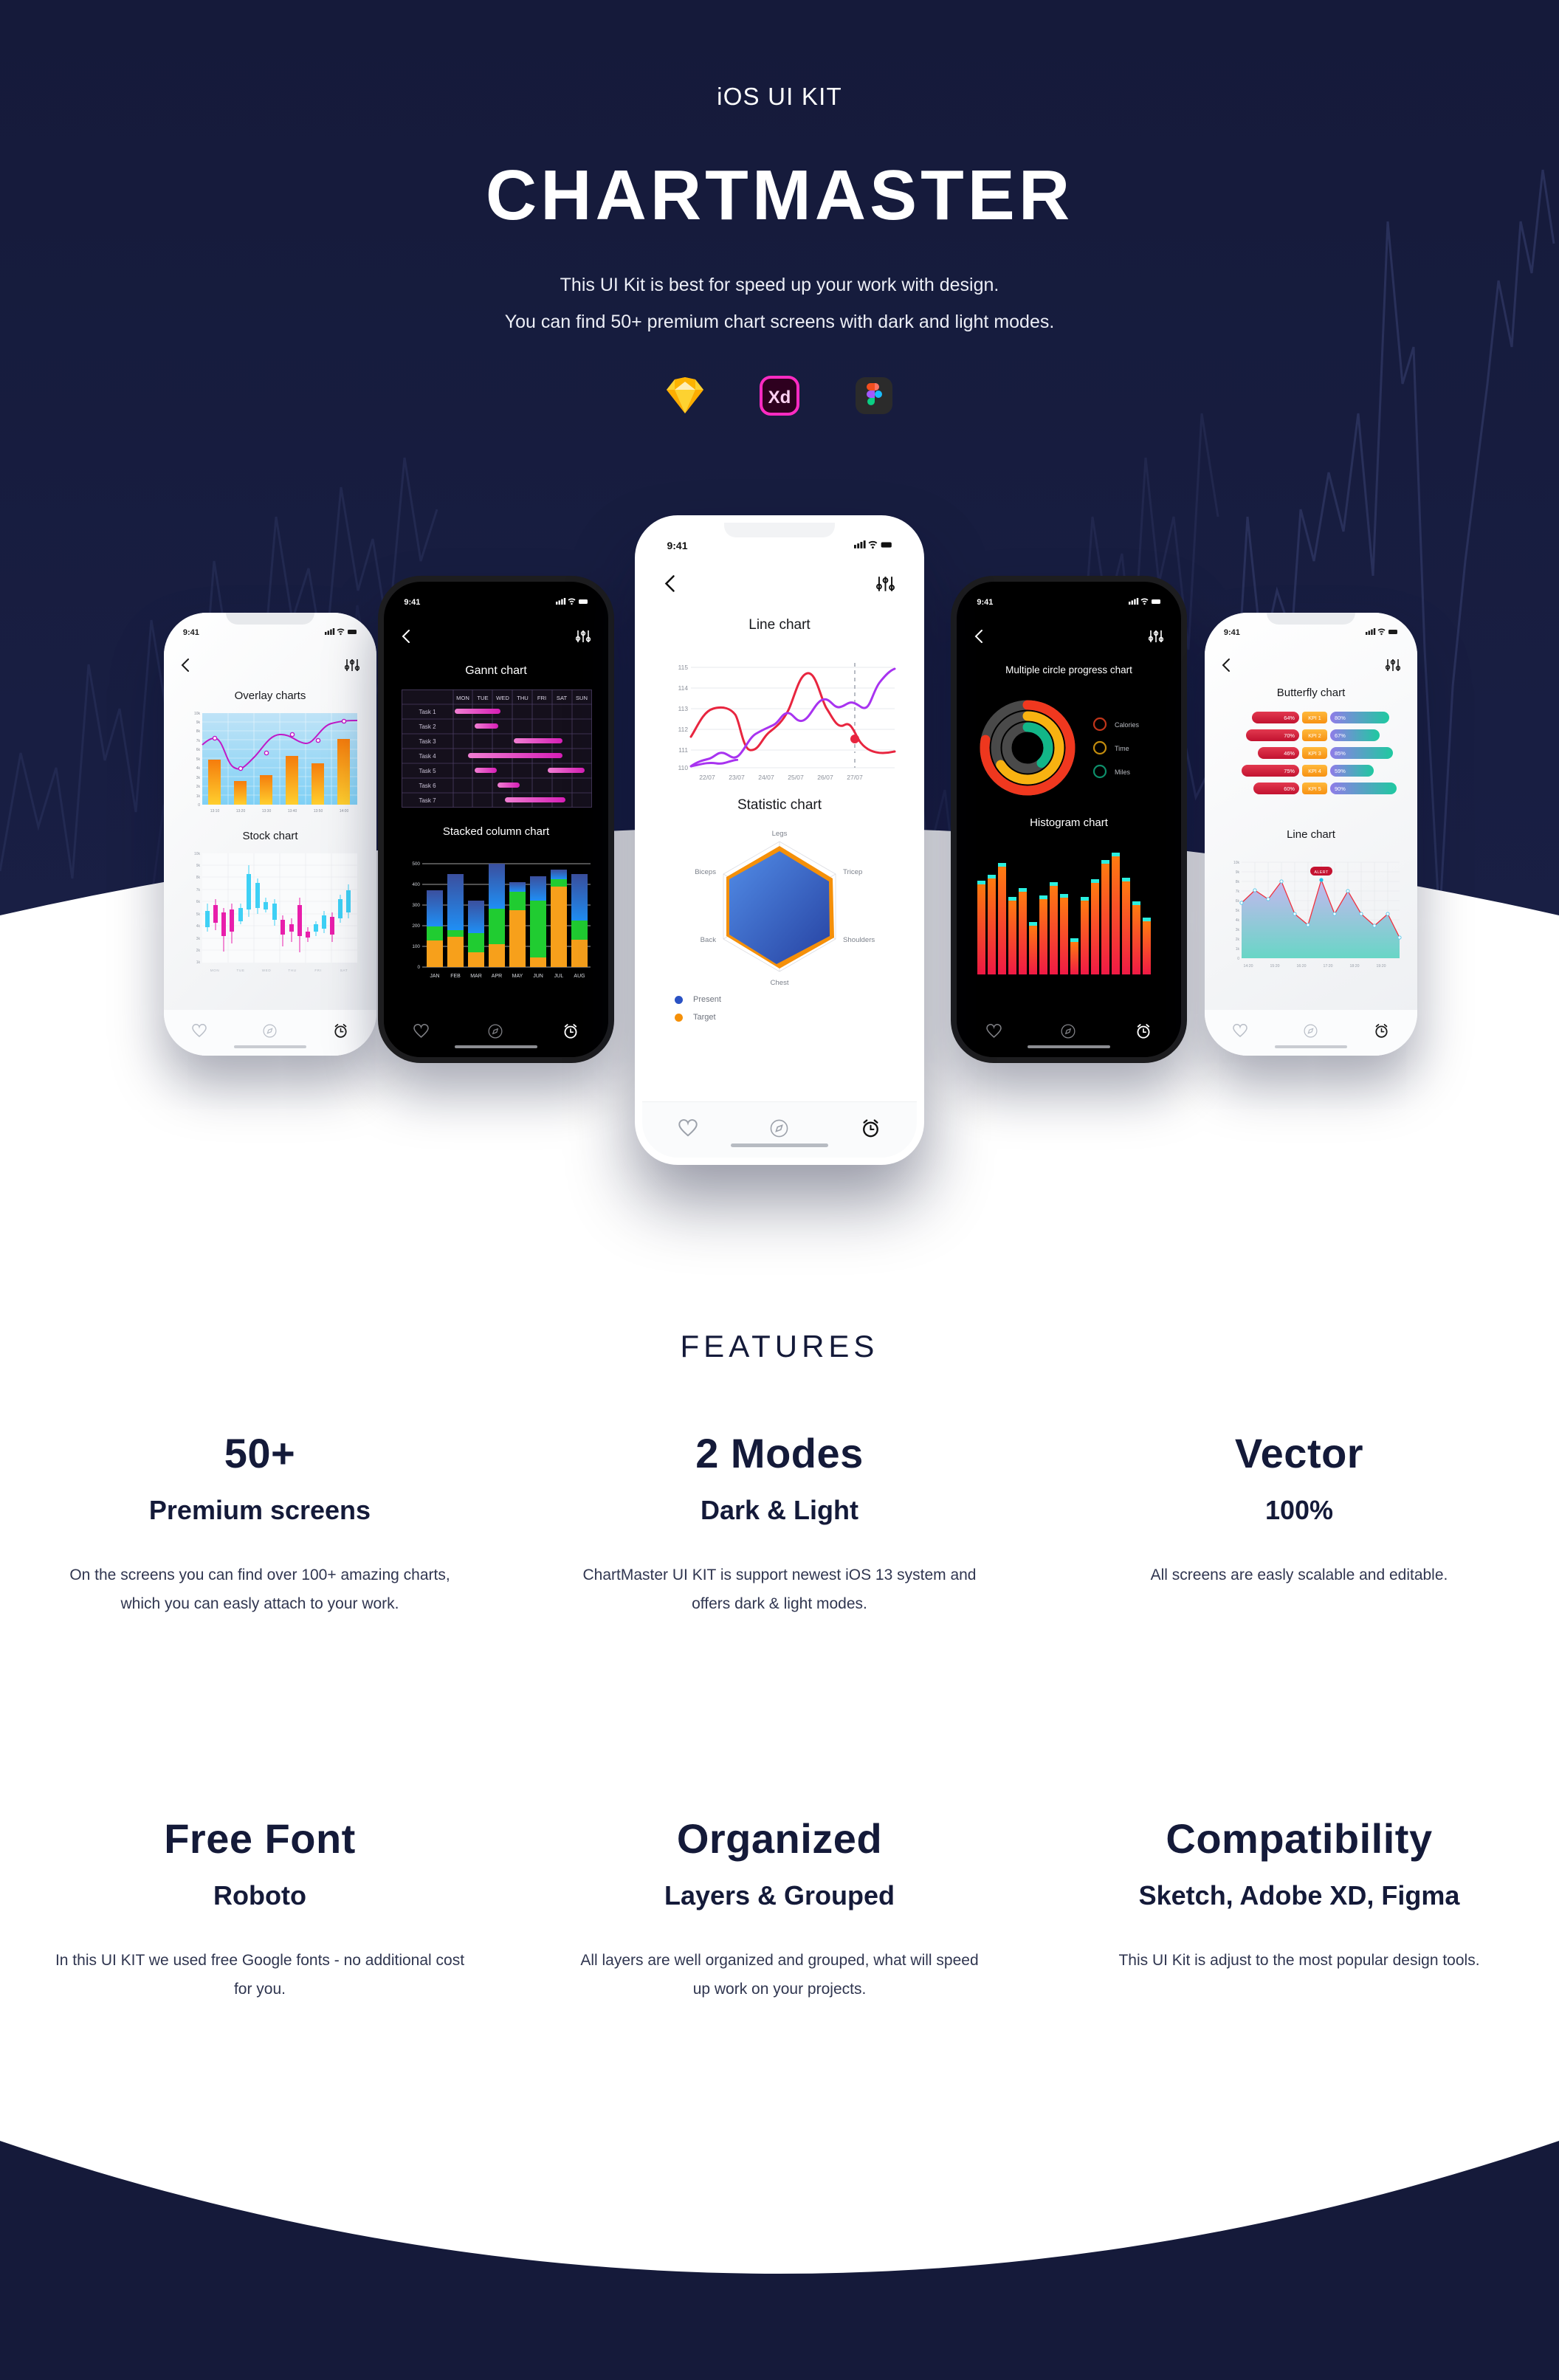 This screenshot has height=2380, width=1559. Describe the element at coordinates (476, 976) in the screenshot. I see `svg-text: MAR` at that location.